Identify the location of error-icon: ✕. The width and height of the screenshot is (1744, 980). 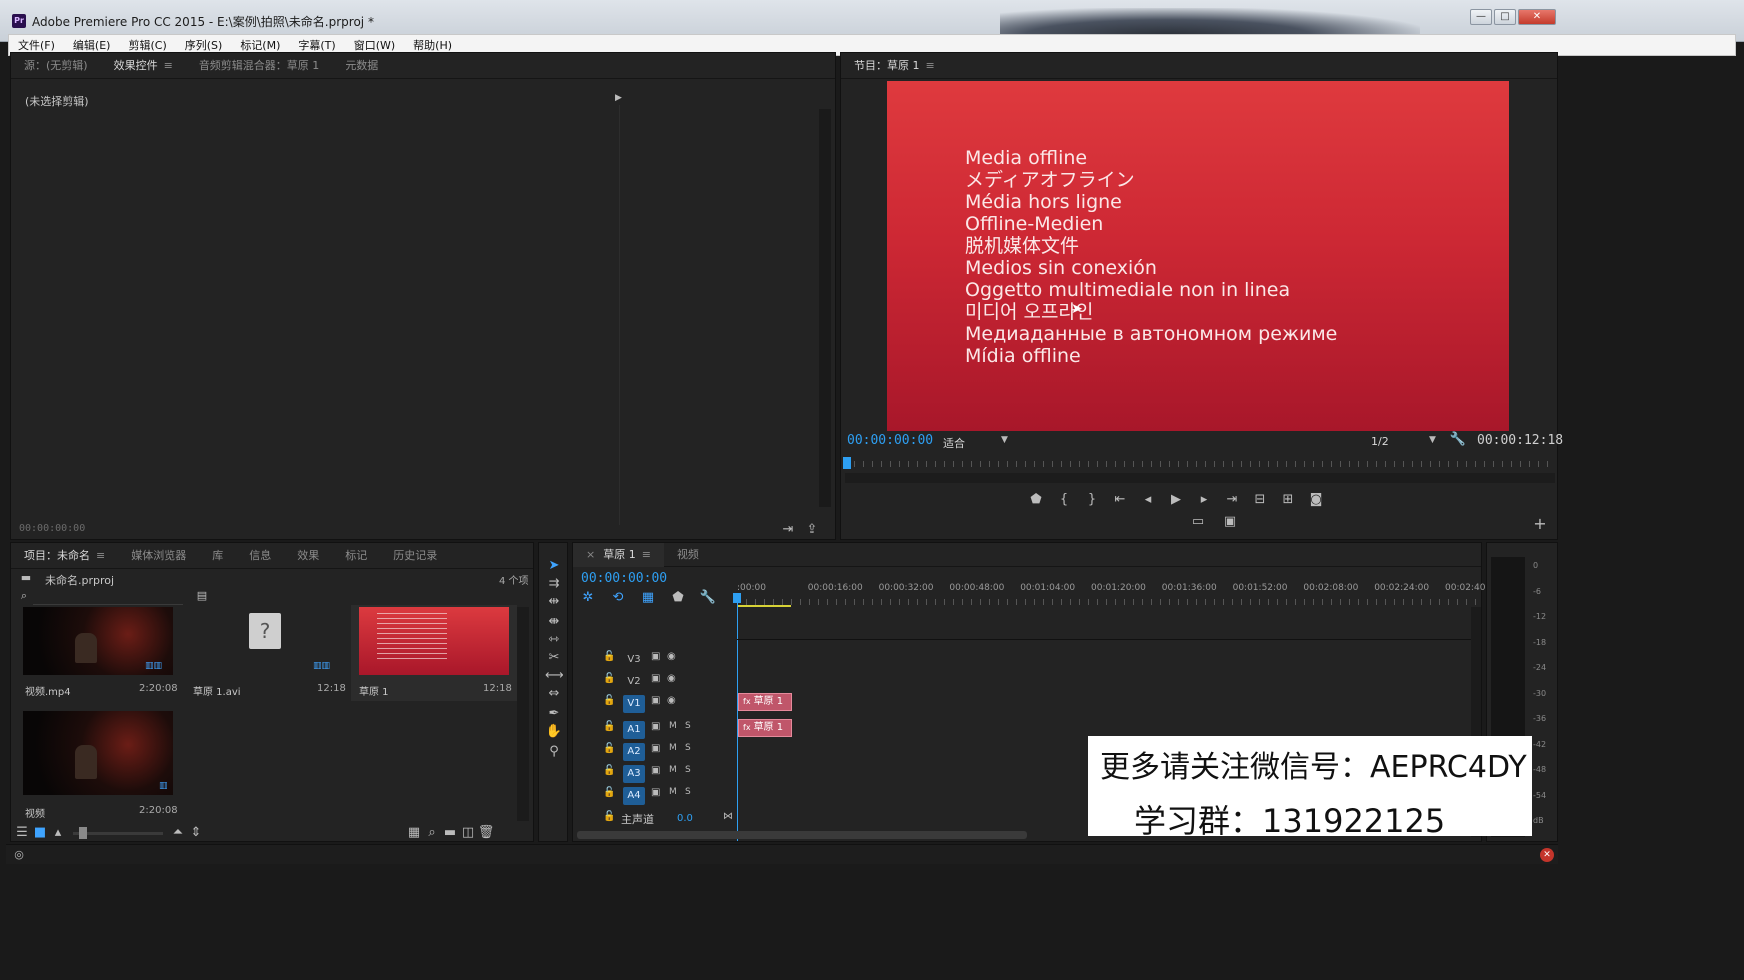
(1547, 855).